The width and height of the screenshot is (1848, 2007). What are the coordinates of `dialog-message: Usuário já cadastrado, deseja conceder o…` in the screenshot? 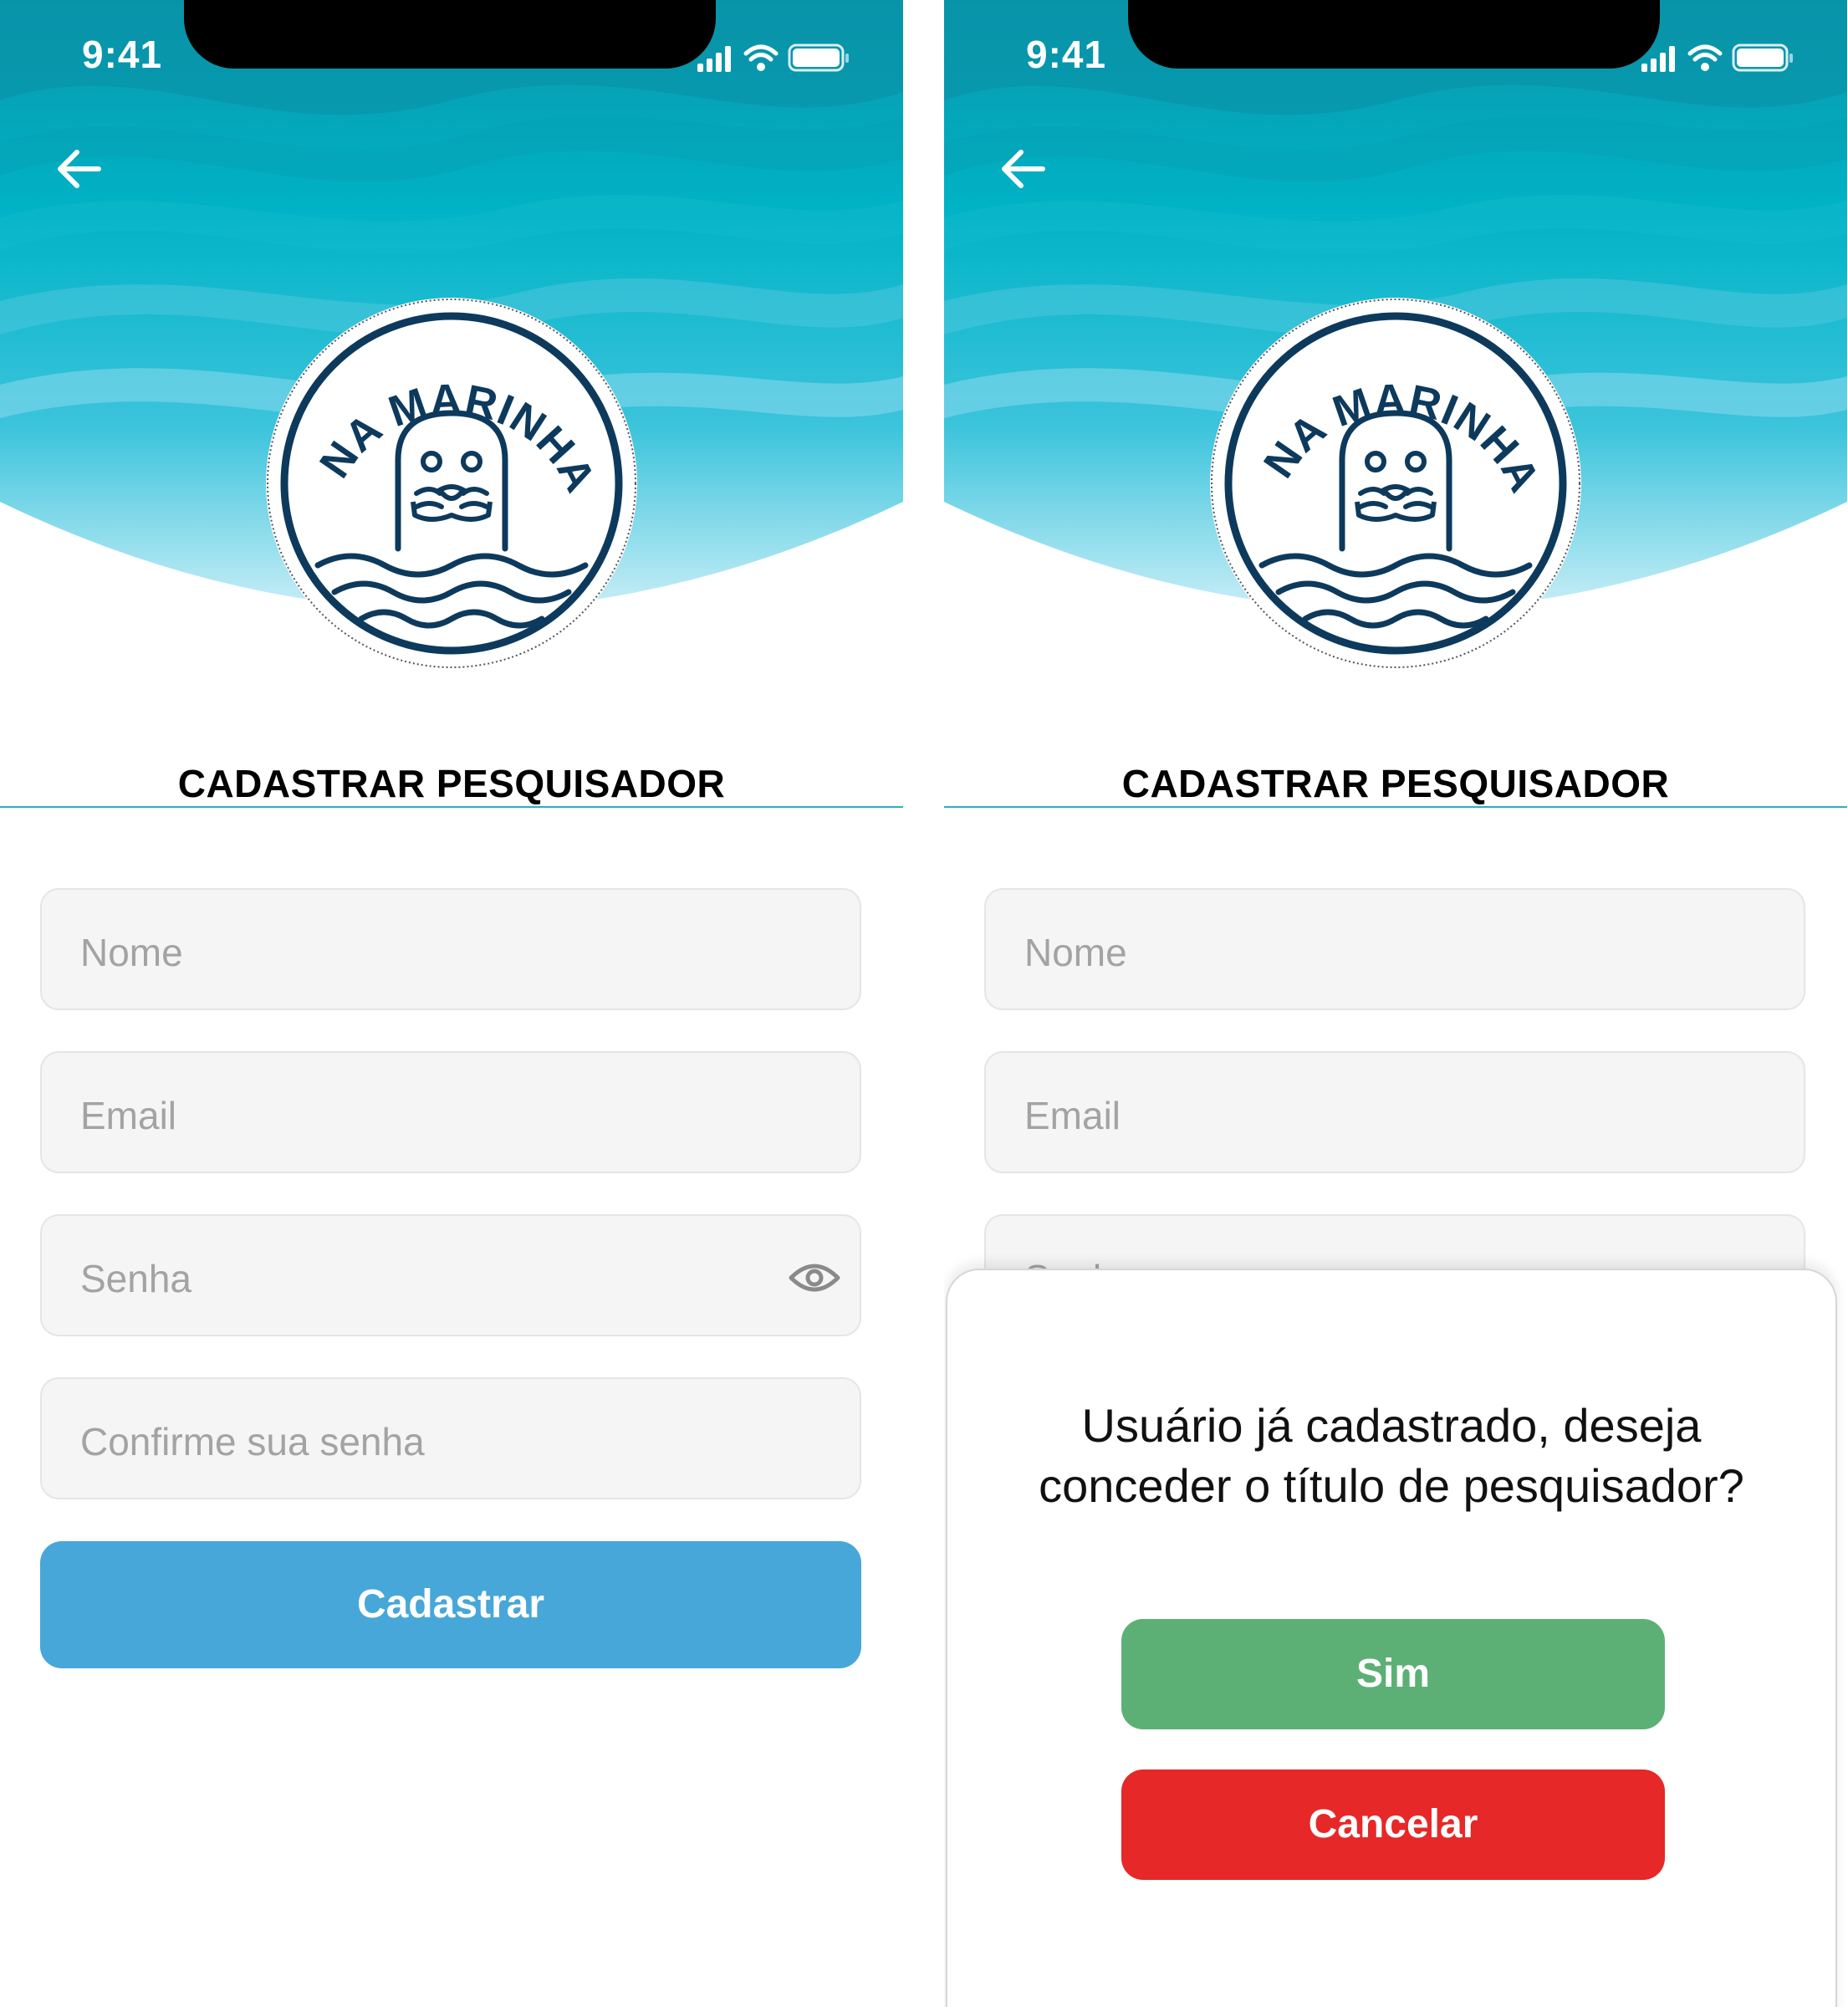 It's located at (1391, 1455).